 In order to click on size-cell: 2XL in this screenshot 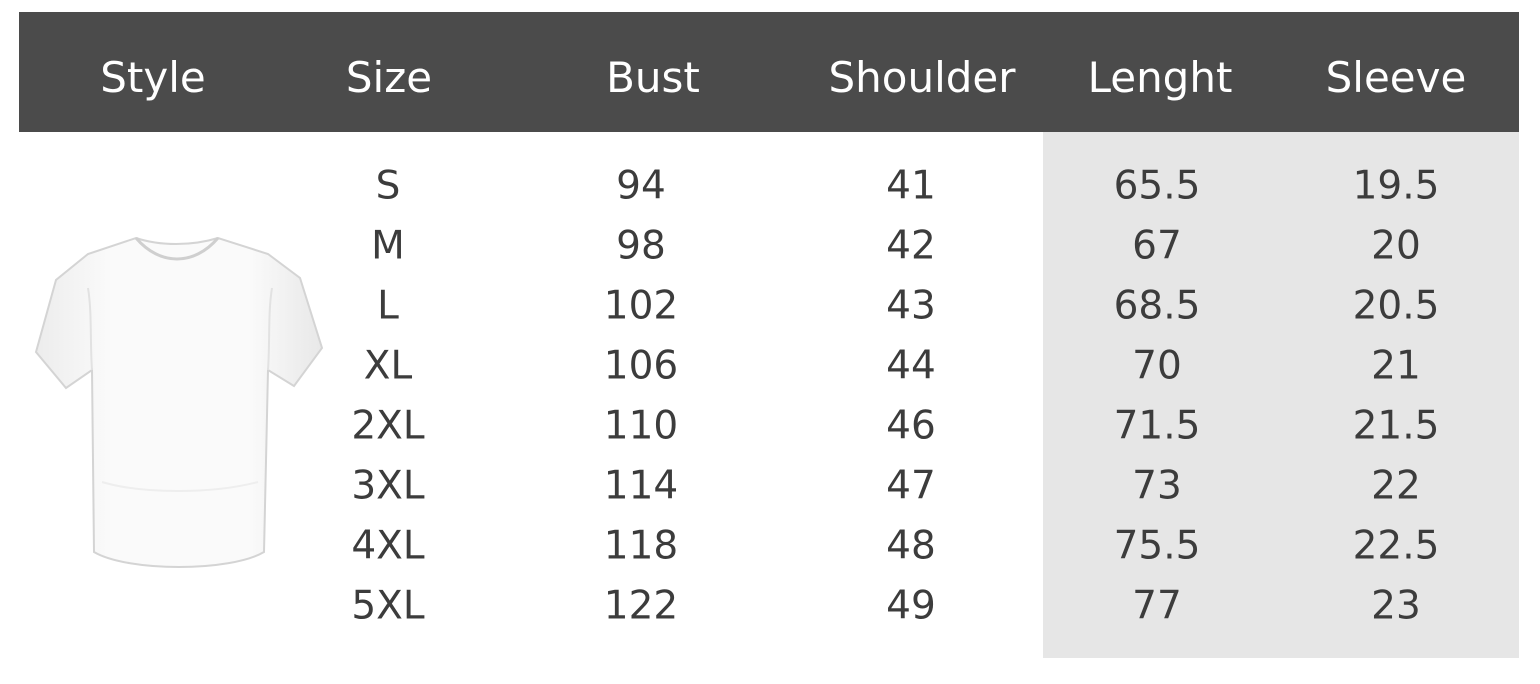, I will do `click(388, 426)`.